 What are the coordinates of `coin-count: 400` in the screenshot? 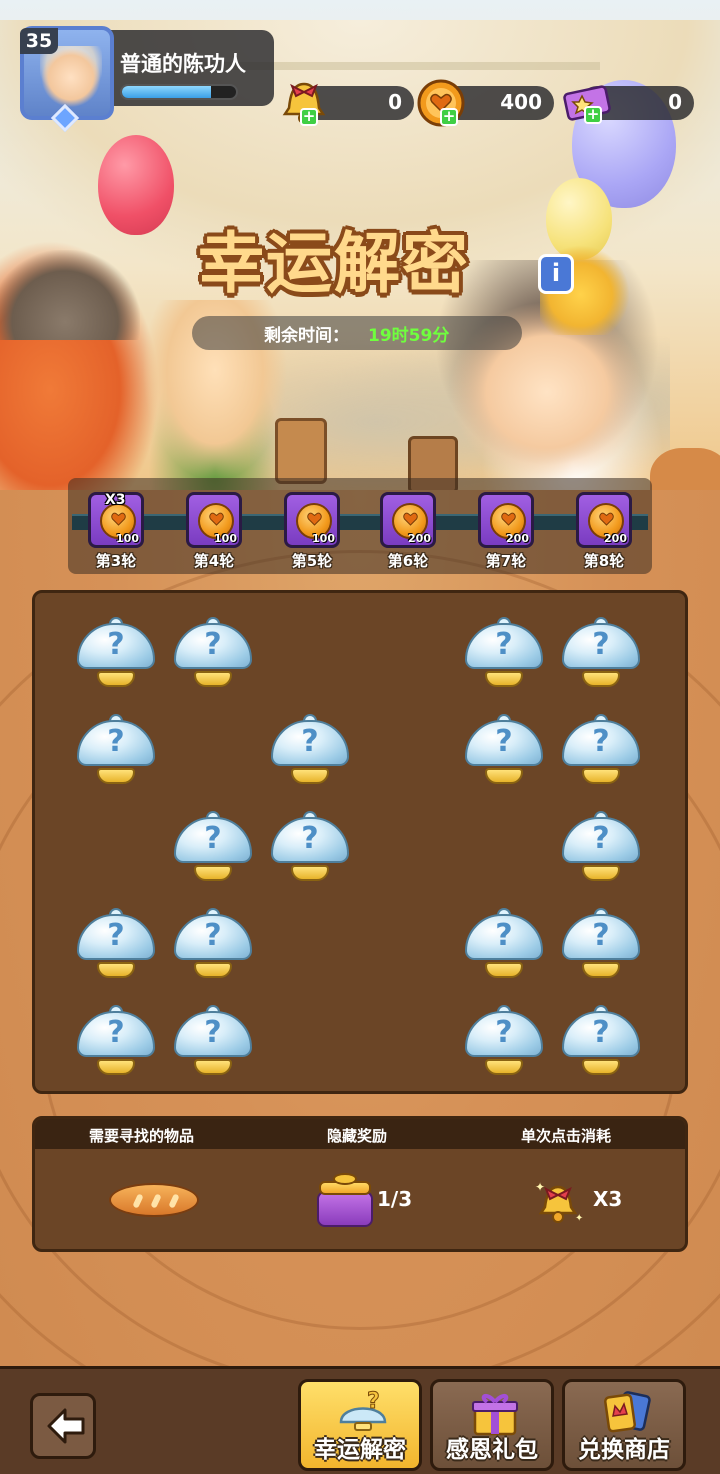 It's located at (521, 102).